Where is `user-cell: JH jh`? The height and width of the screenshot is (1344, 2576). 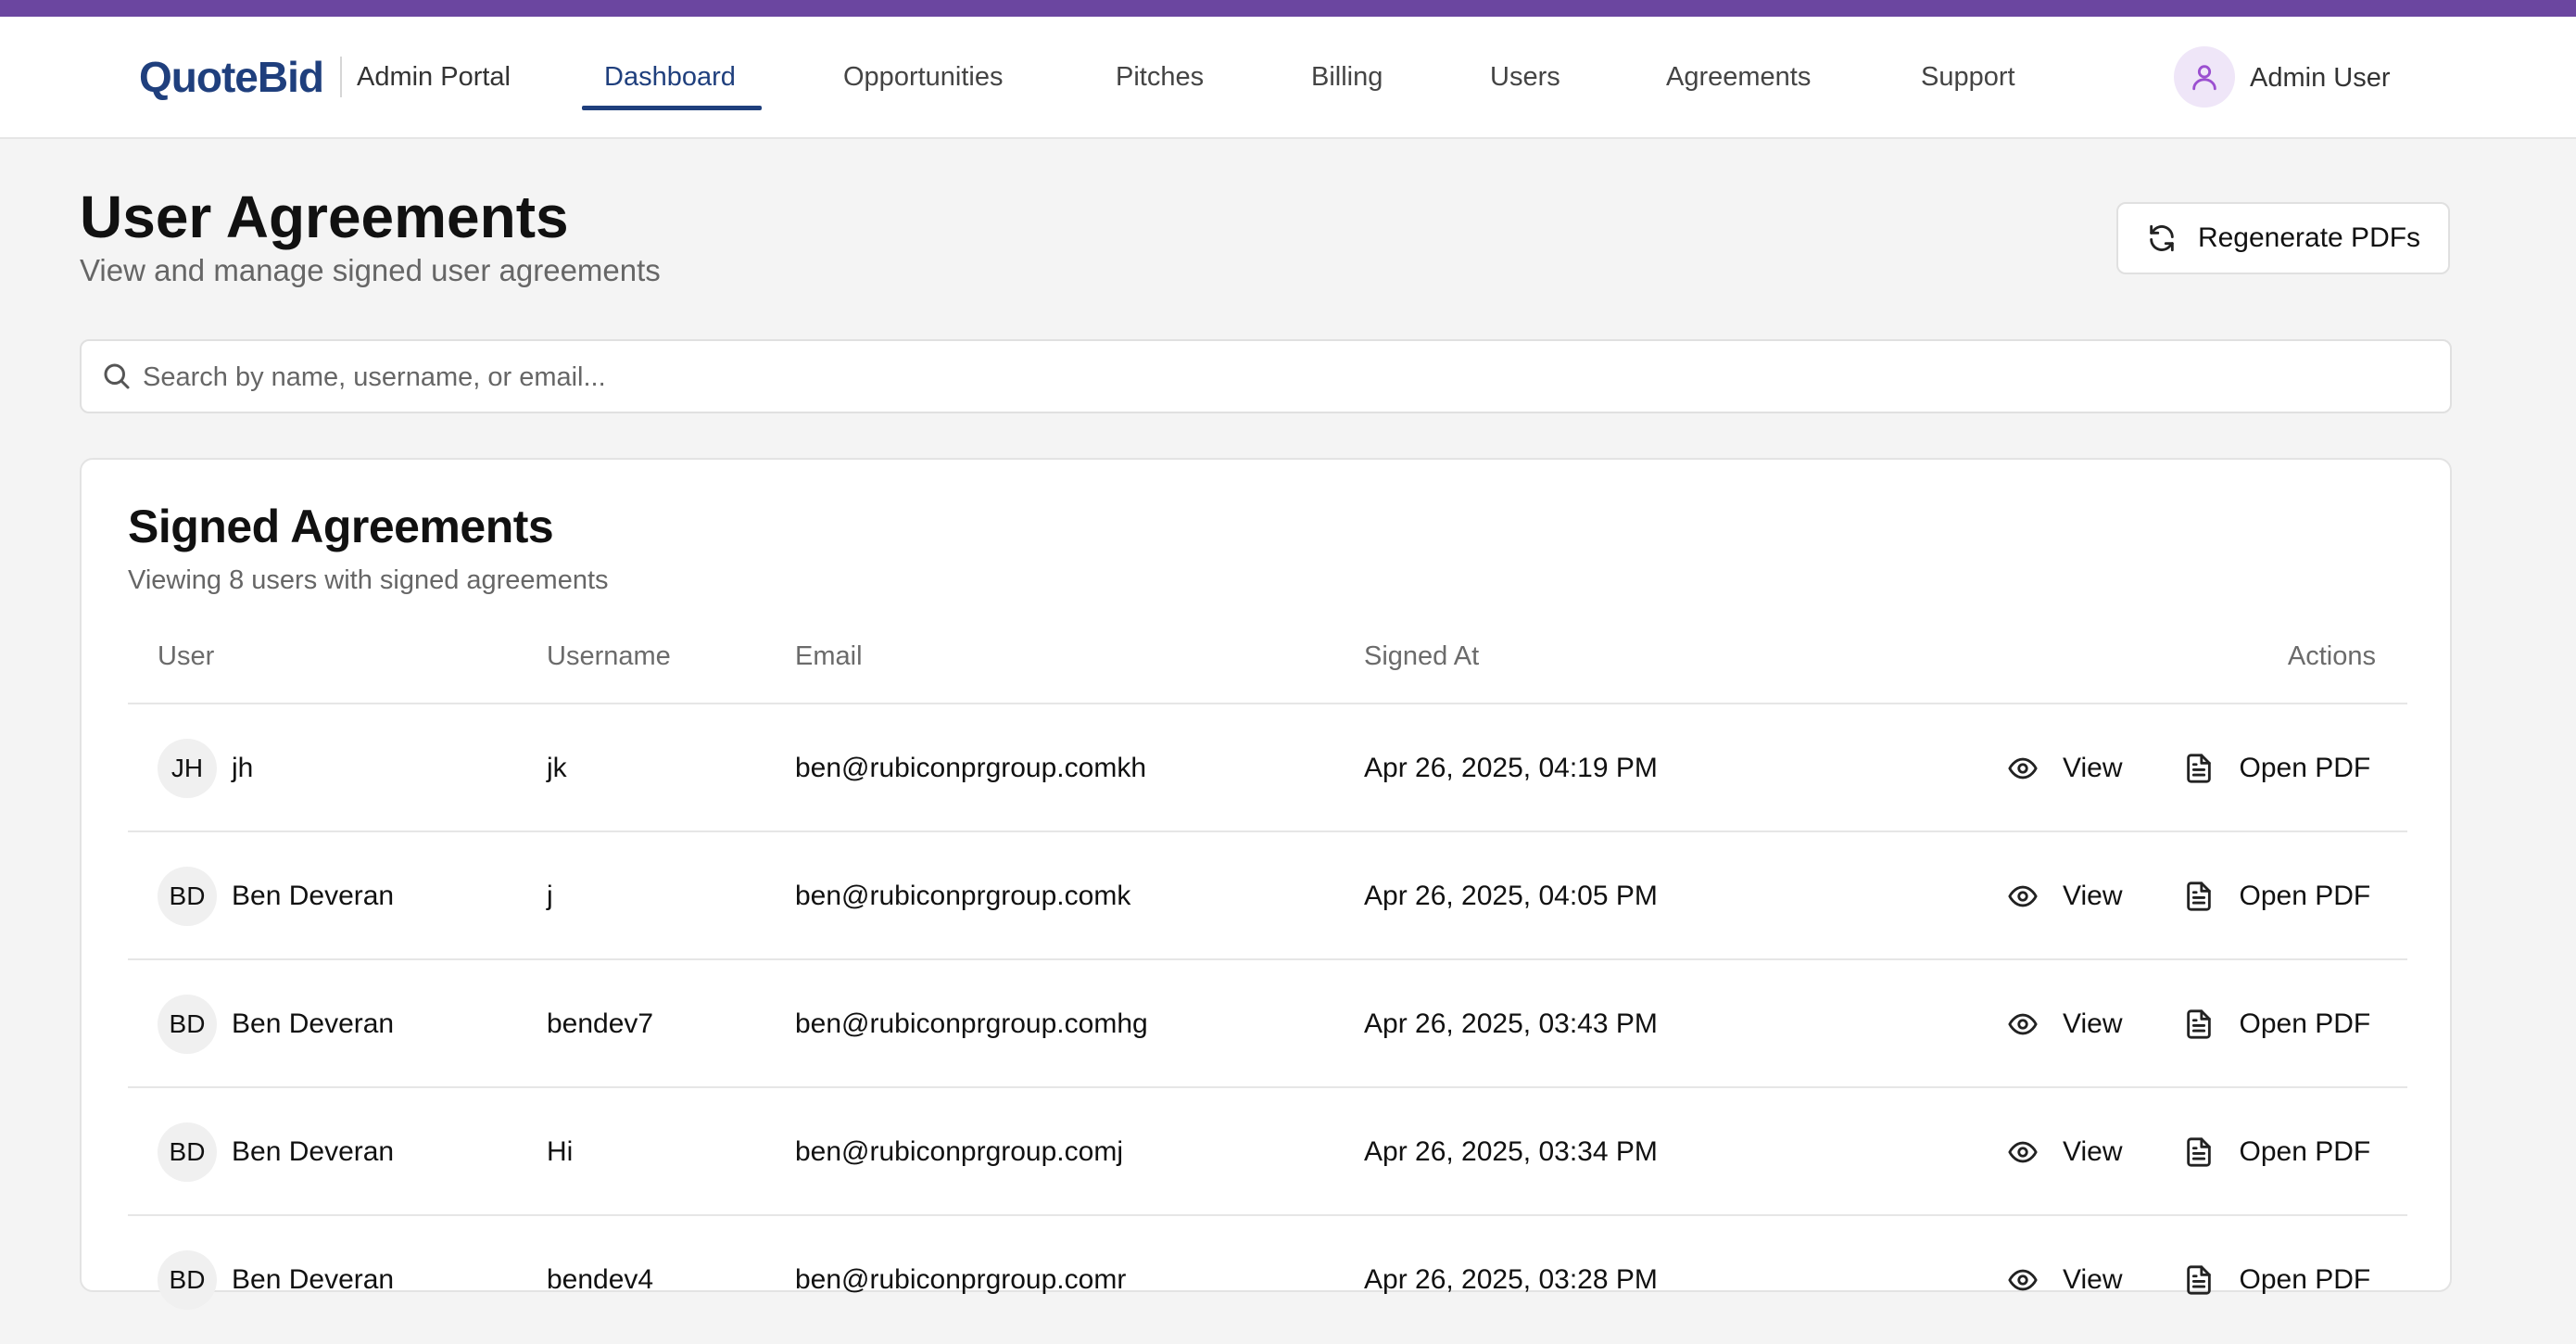
user-cell: JH jh is located at coordinates (205, 768).